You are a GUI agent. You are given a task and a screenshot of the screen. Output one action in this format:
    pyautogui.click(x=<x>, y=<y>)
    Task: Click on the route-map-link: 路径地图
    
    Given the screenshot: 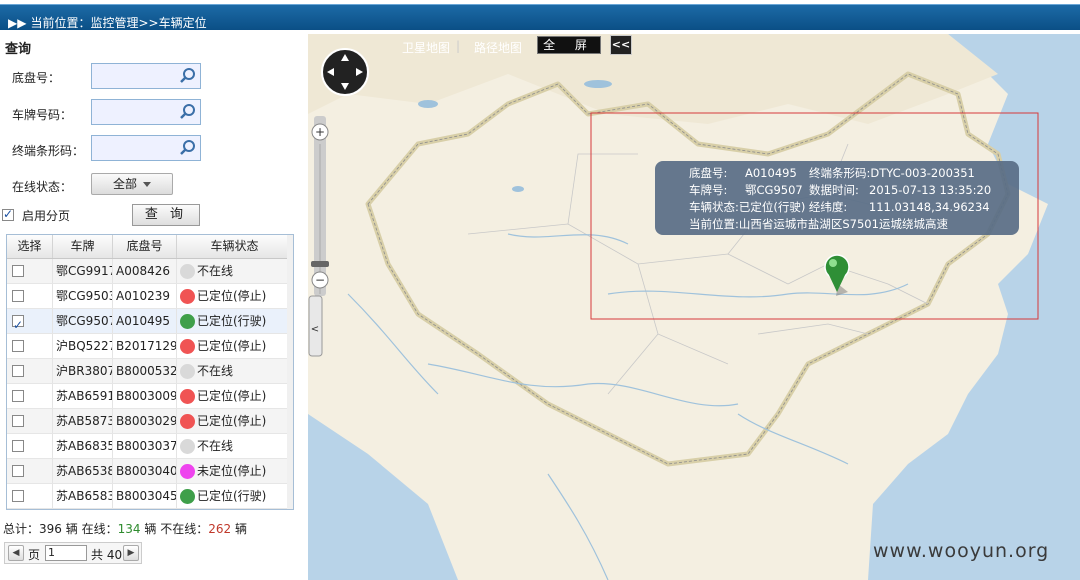 What is the action you would take?
    pyautogui.click(x=498, y=47)
    